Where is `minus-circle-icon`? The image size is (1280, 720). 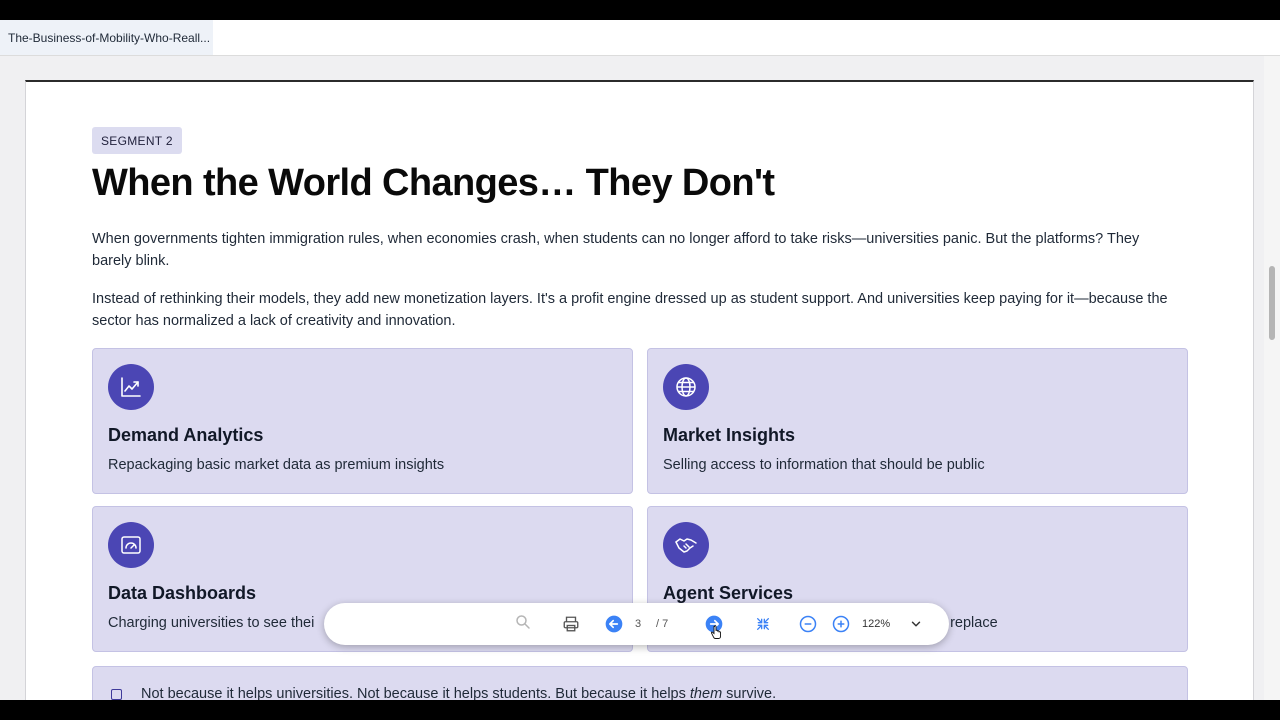 minus-circle-icon is located at coordinates (808, 624).